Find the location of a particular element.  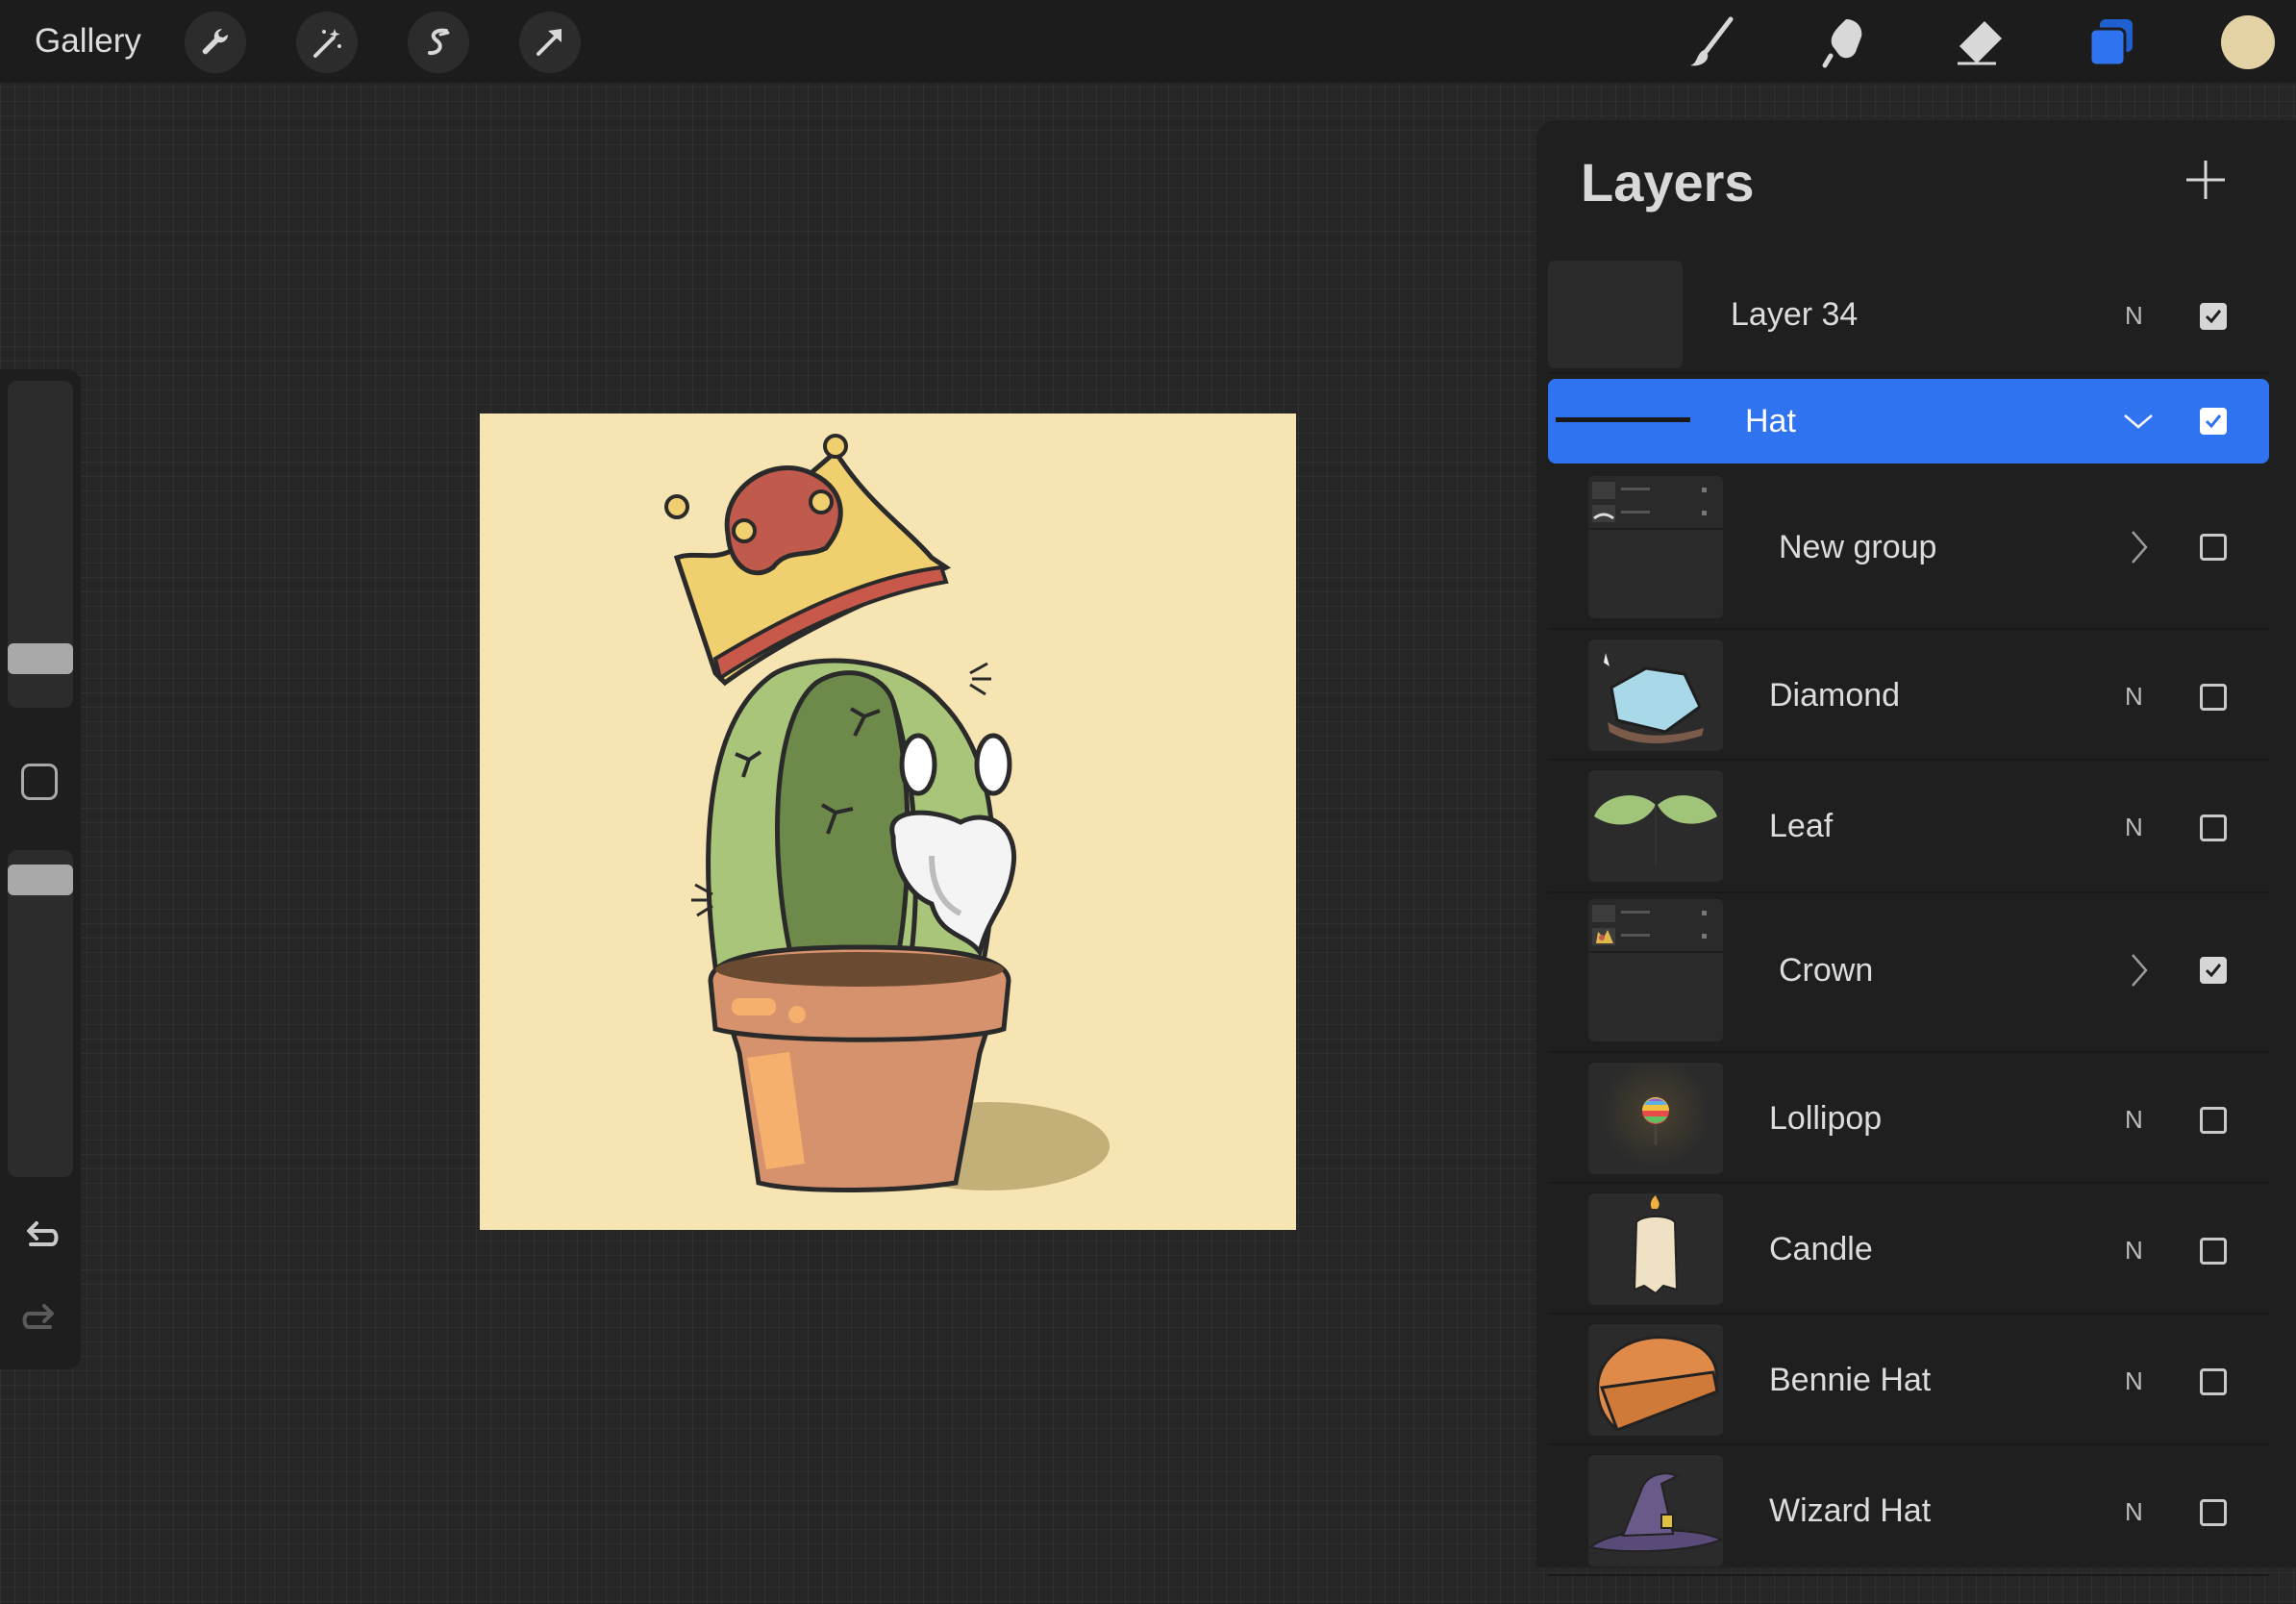

layer-name: Candle is located at coordinates (1821, 1249).